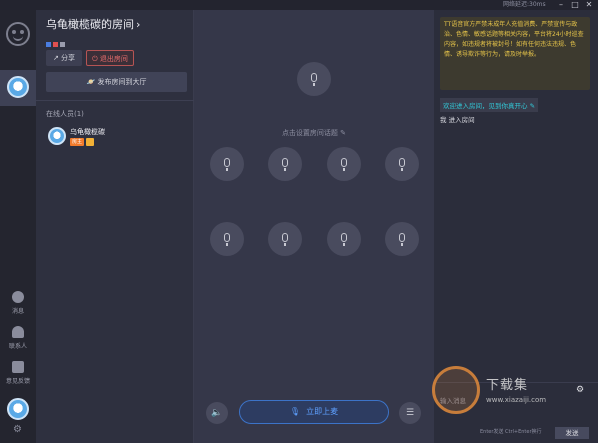  I want to click on room-title-text: 乌龟橄榄碳的房间, so click(90, 24).